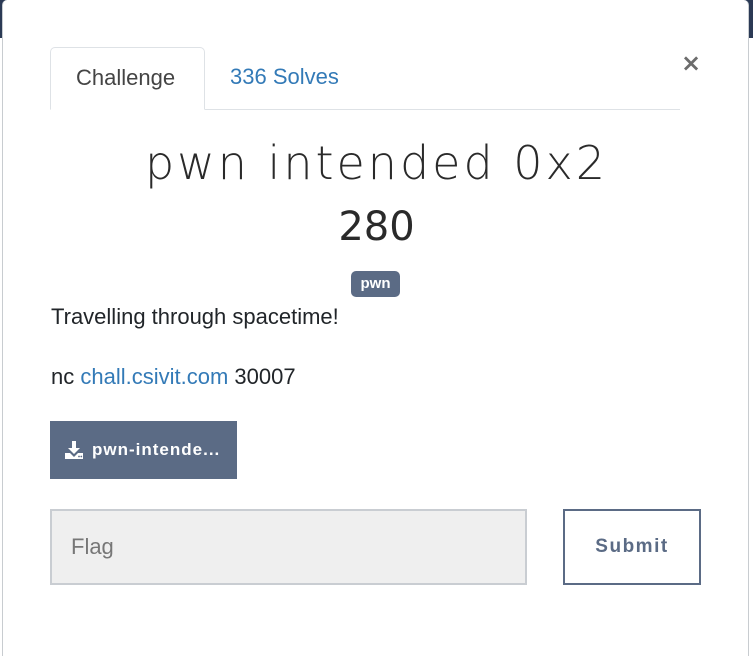  What do you see at coordinates (376, 163) in the screenshot?
I see `challenge-title: pwn intended 0x2` at bounding box center [376, 163].